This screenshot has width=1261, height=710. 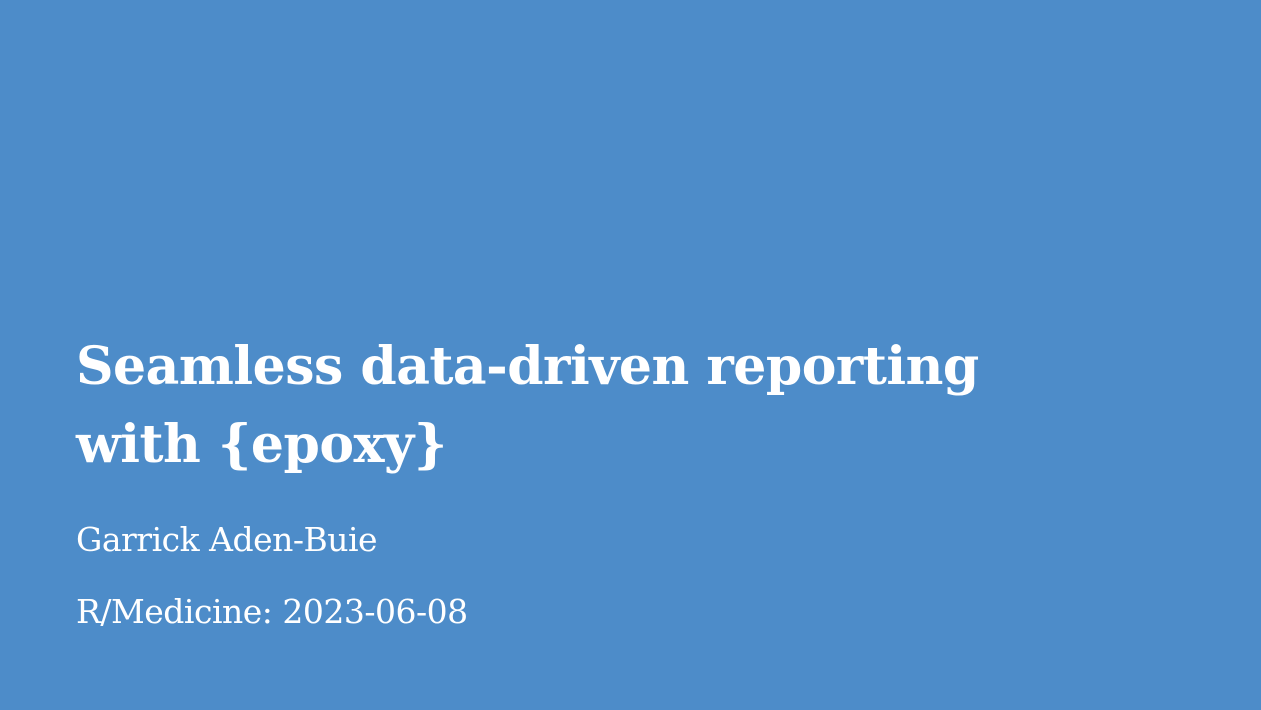 I want to click on slide-author: Garrick Aden-Buie, so click(x=227, y=539).